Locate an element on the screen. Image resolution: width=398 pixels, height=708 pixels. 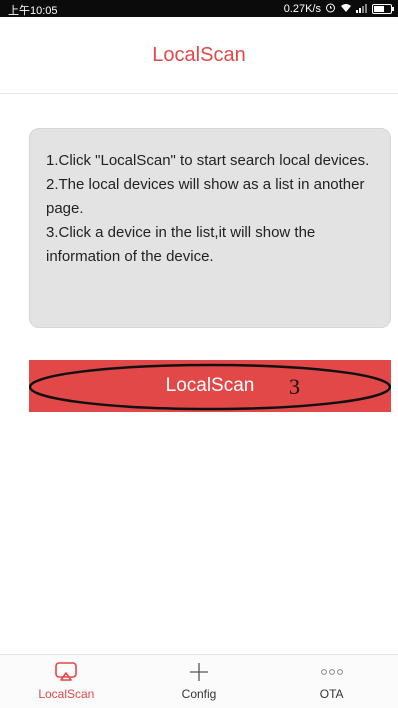
alarm-clock-icon is located at coordinates (330, 9).